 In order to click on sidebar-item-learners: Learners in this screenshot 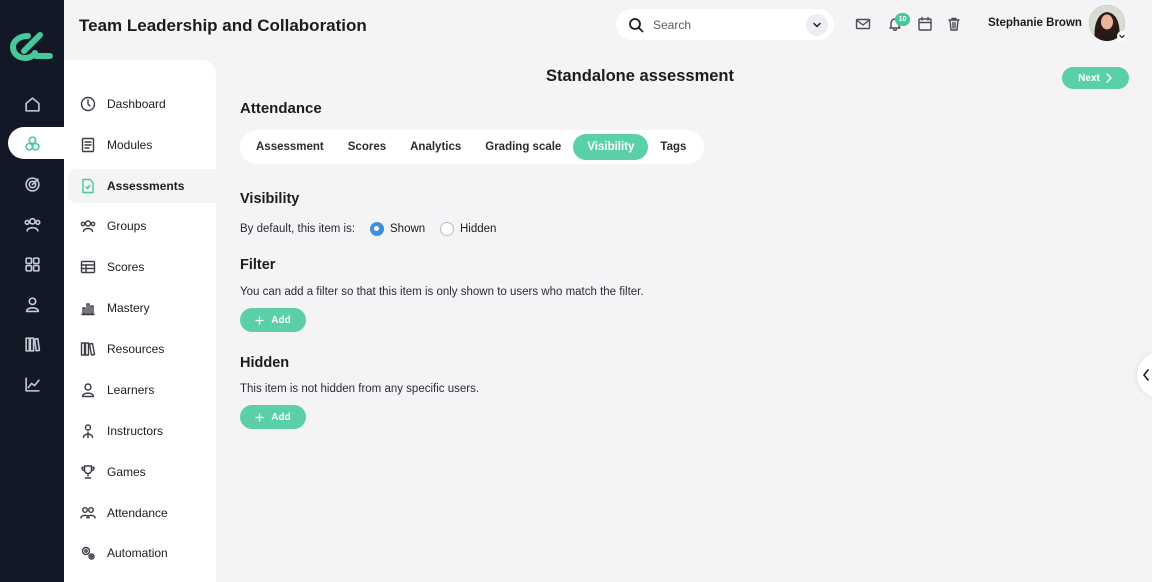, I will do `click(142, 390)`.